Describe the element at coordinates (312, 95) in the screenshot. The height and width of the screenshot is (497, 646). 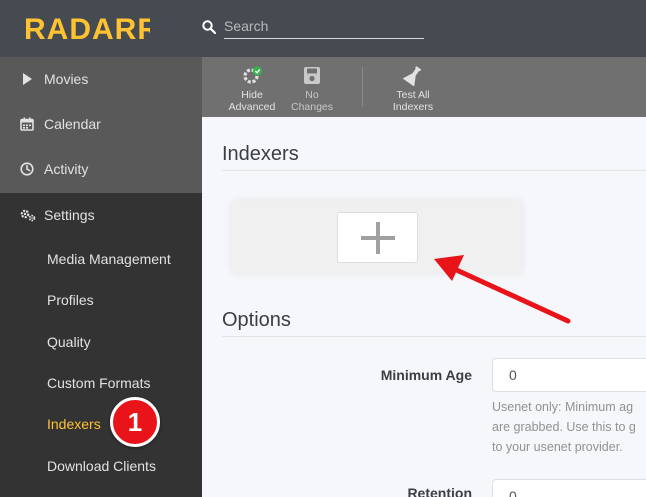
I see `toolbar-label: No` at that location.